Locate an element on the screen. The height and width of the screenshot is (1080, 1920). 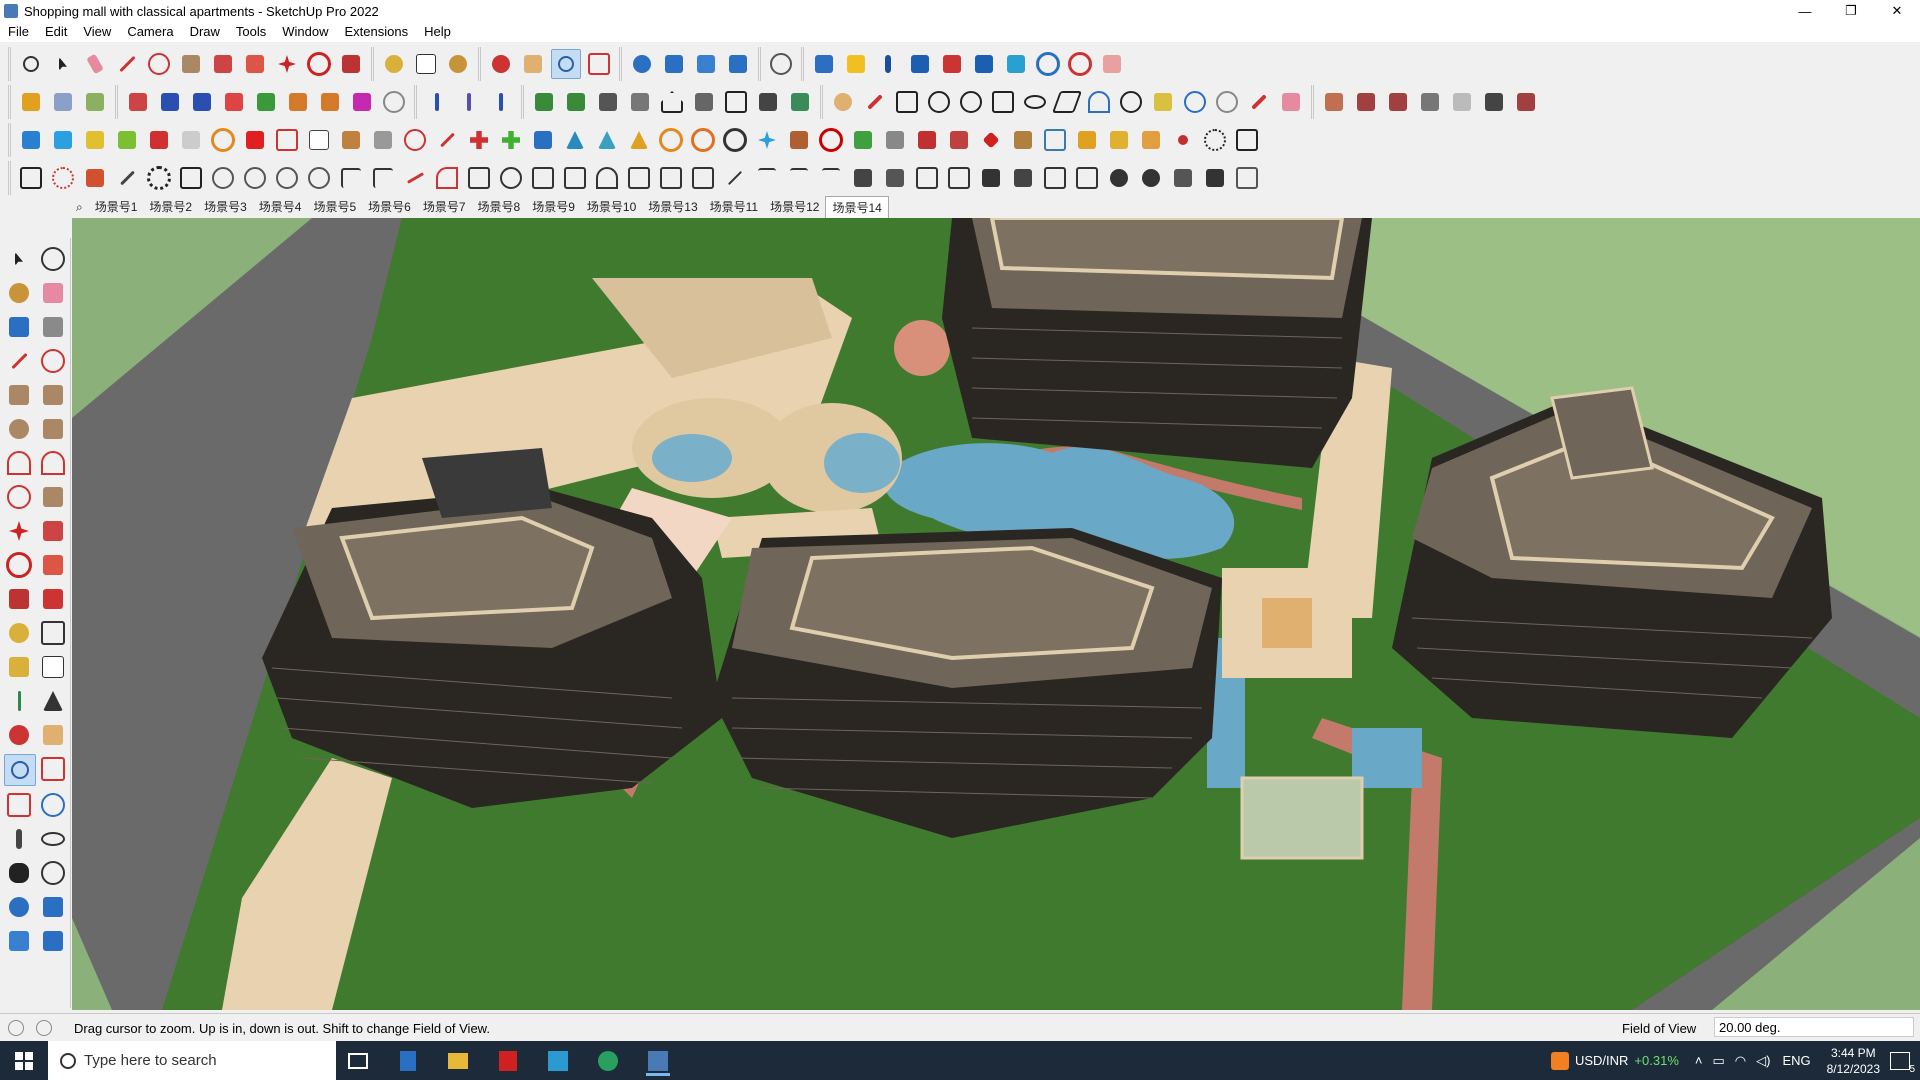
red-cross-icon is located at coordinates (479, 140).